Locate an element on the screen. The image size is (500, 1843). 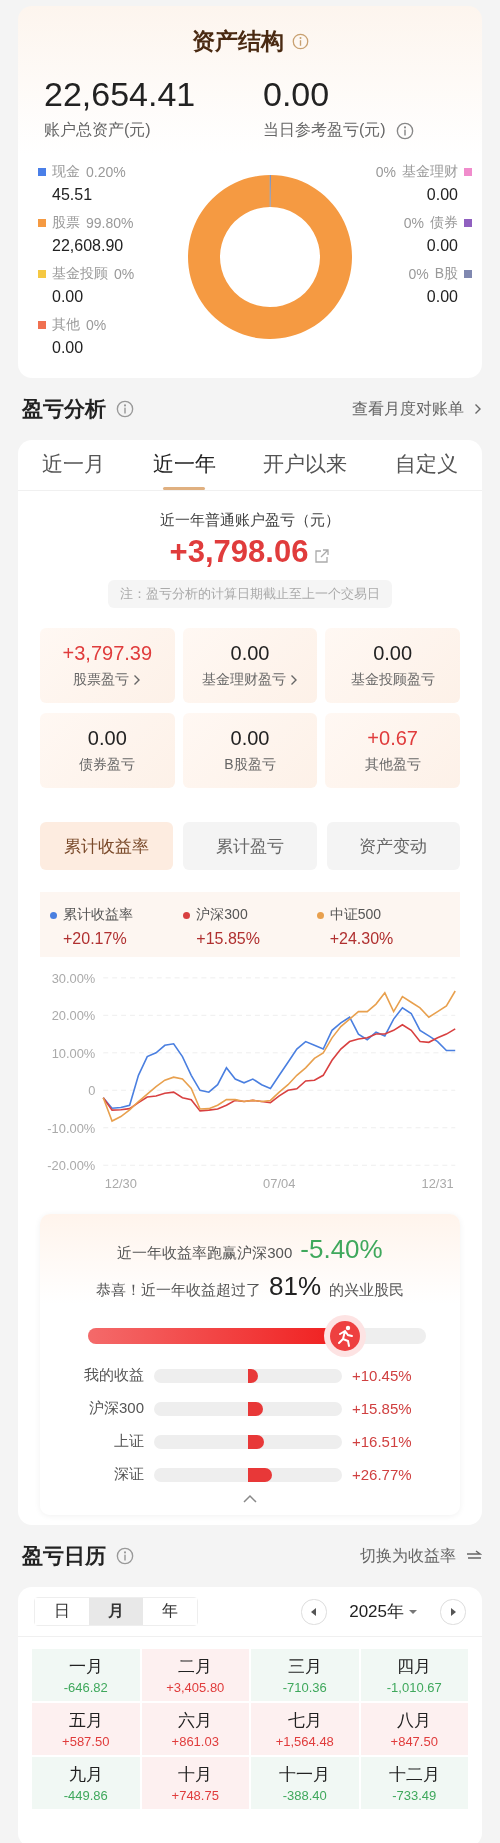
share-icon is located at coordinates (322, 556).